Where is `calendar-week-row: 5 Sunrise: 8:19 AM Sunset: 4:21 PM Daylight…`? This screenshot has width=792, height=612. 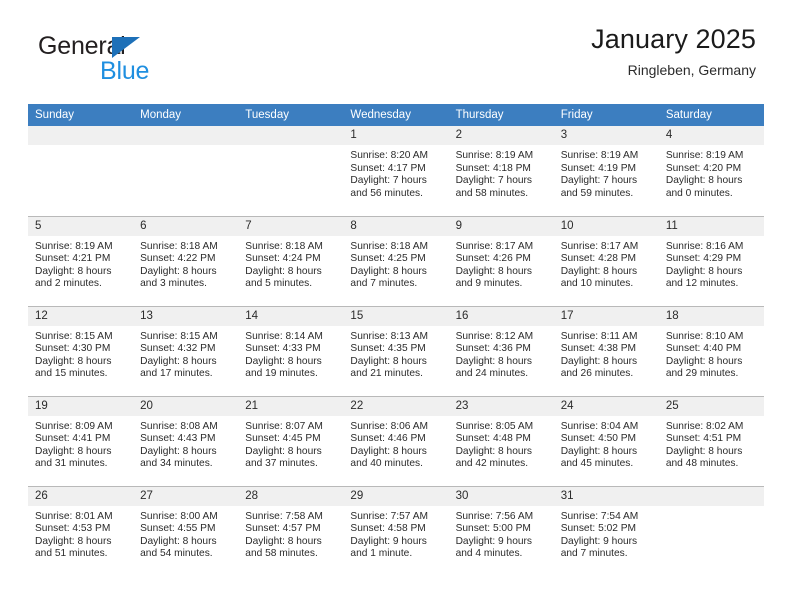
calendar-week-row: 5 Sunrise: 8:19 AM Sunset: 4:21 PM Daylight… is located at coordinates (396, 260).